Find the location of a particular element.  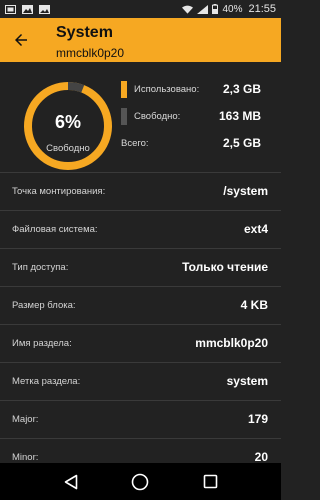

detail-label: Major: is located at coordinates (25, 419).